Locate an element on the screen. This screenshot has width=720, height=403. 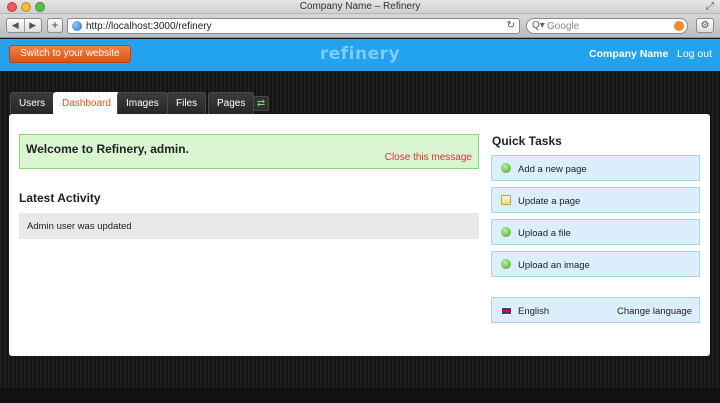
tab-pages: Pages is located at coordinates (231, 103).